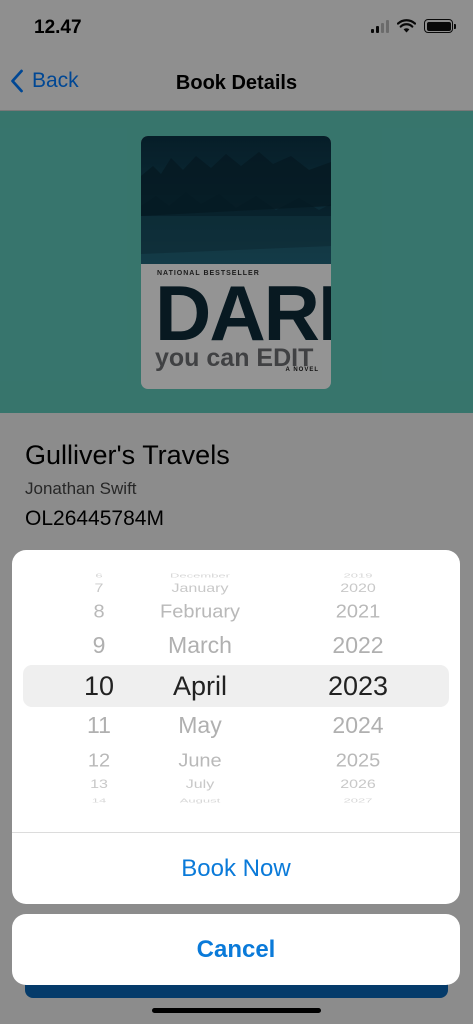  Describe the element at coordinates (200, 686) in the screenshot. I see `picker-selected-month: April` at that location.